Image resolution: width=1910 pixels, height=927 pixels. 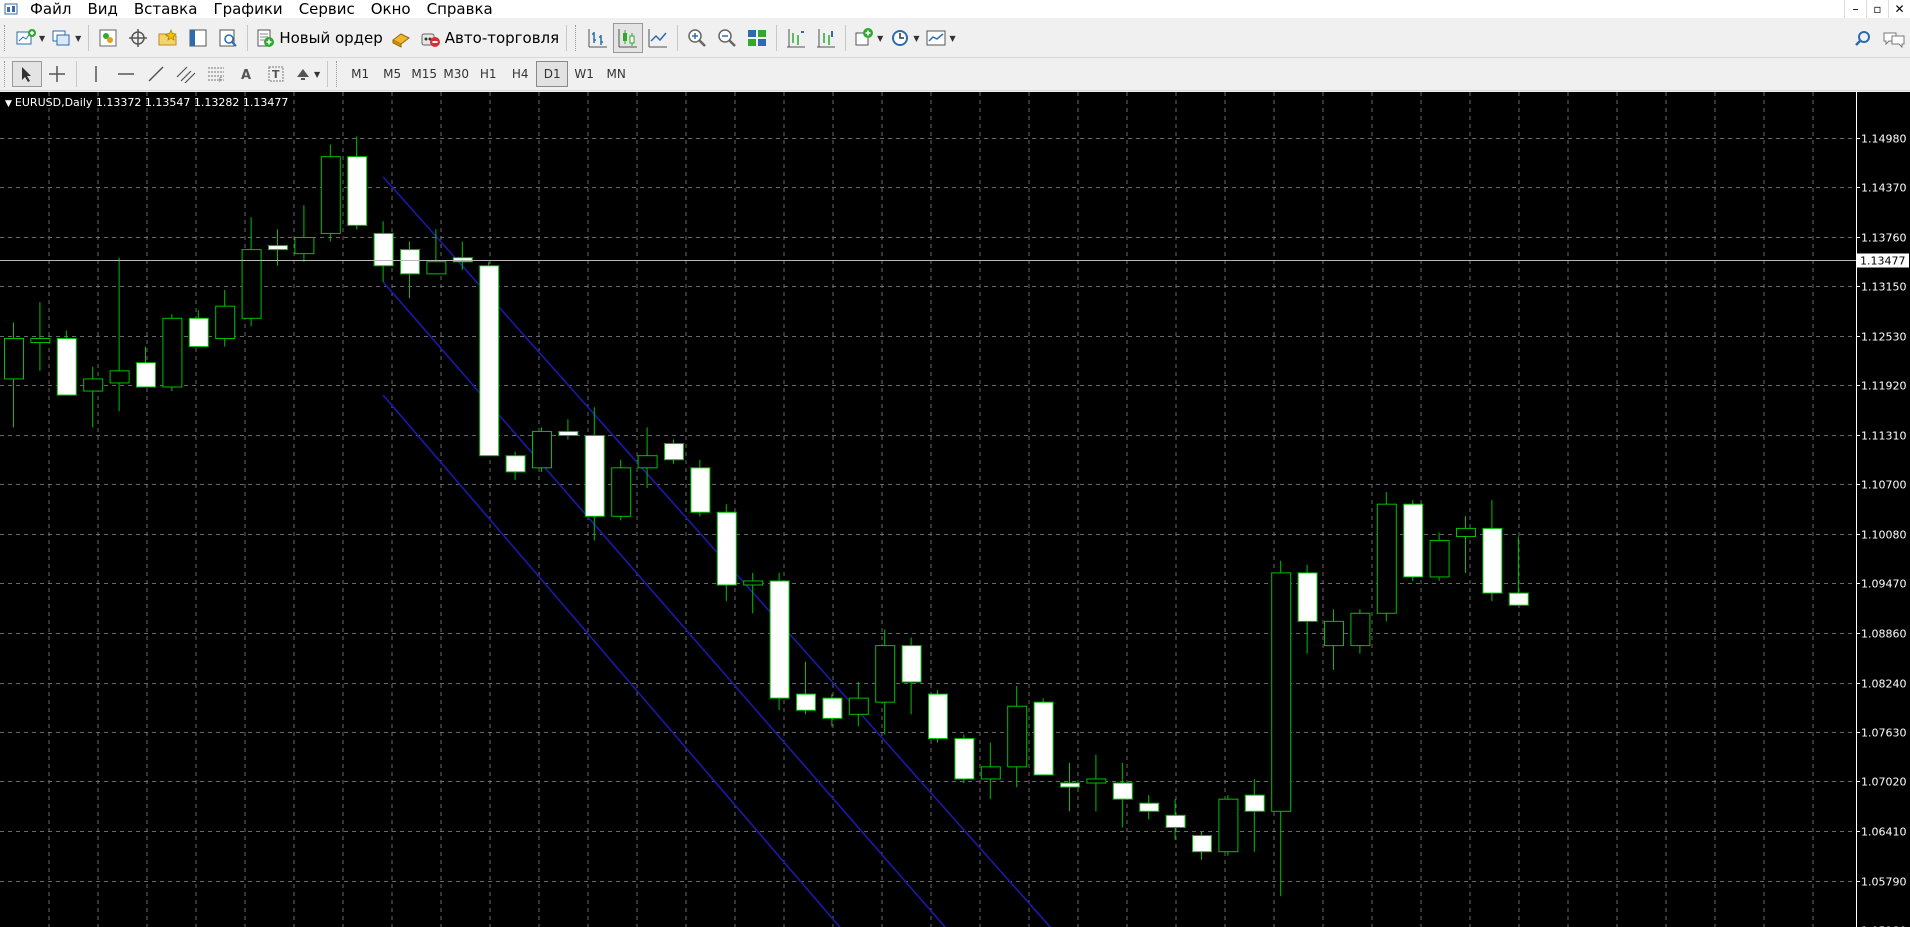 I want to click on arrows-icon, so click(x=303, y=74).